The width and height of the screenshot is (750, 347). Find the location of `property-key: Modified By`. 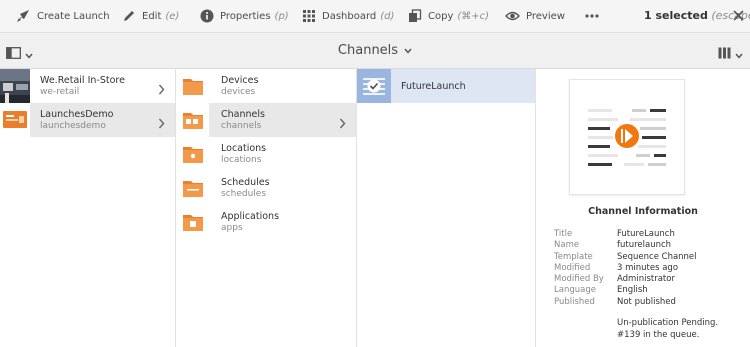

property-key: Modified By is located at coordinates (579, 279).